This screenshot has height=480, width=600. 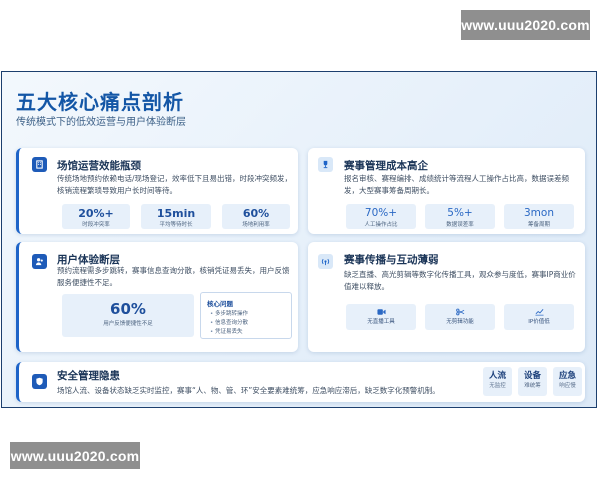 I want to click on stat-utilization: 60% 场地利用率, so click(x=256, y=216).